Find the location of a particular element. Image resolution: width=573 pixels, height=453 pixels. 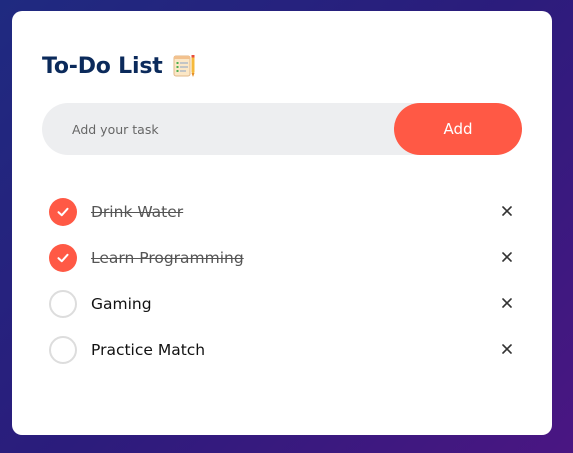

task-label: Drink Water is located at coordinates (137, 212).